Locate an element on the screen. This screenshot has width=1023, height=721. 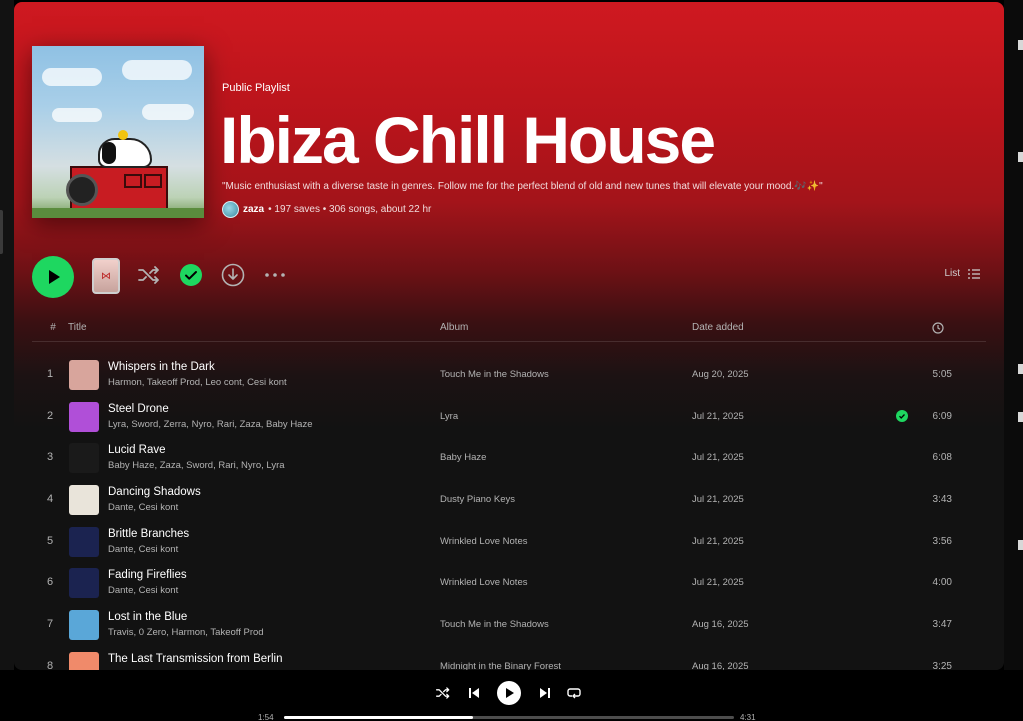
track-title: Dancing Shadows is located at coordinates (154, 492).